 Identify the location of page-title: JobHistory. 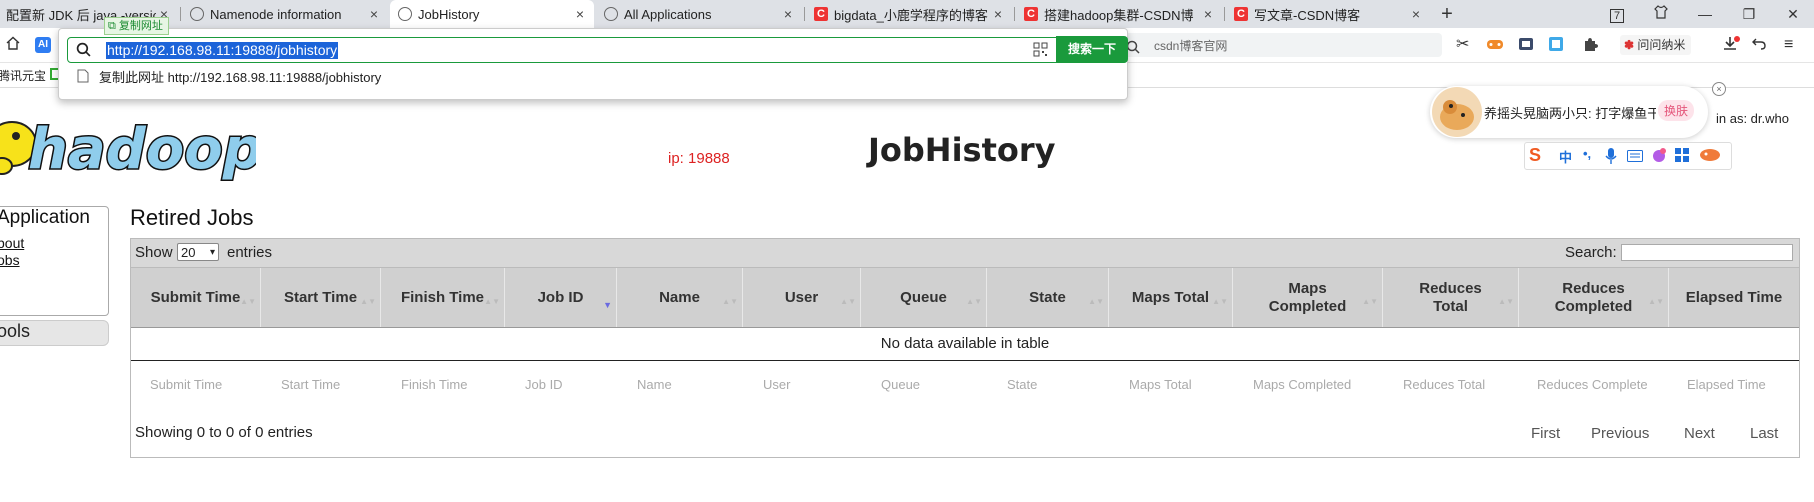
(962, 150).